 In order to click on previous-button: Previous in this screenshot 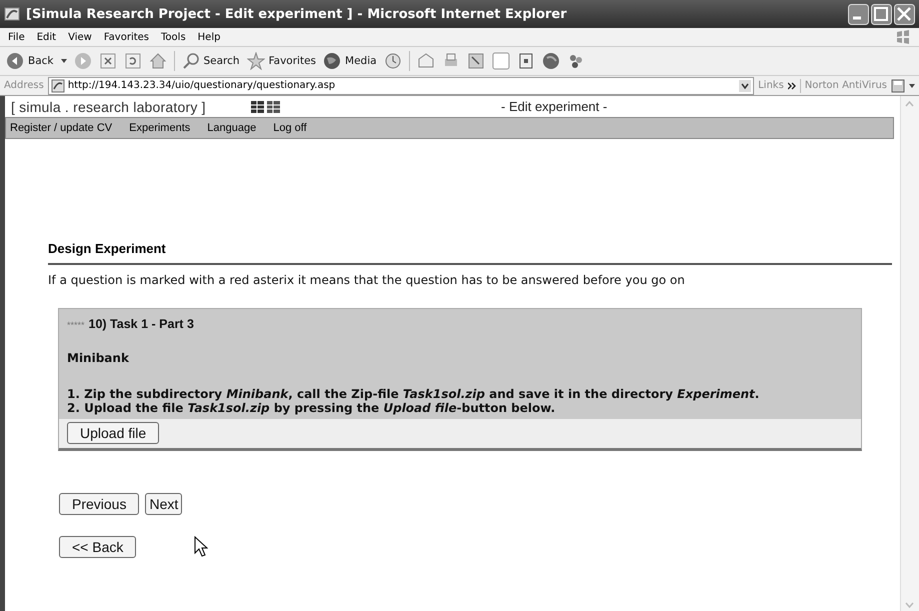, I will do `click(99, 504)`.